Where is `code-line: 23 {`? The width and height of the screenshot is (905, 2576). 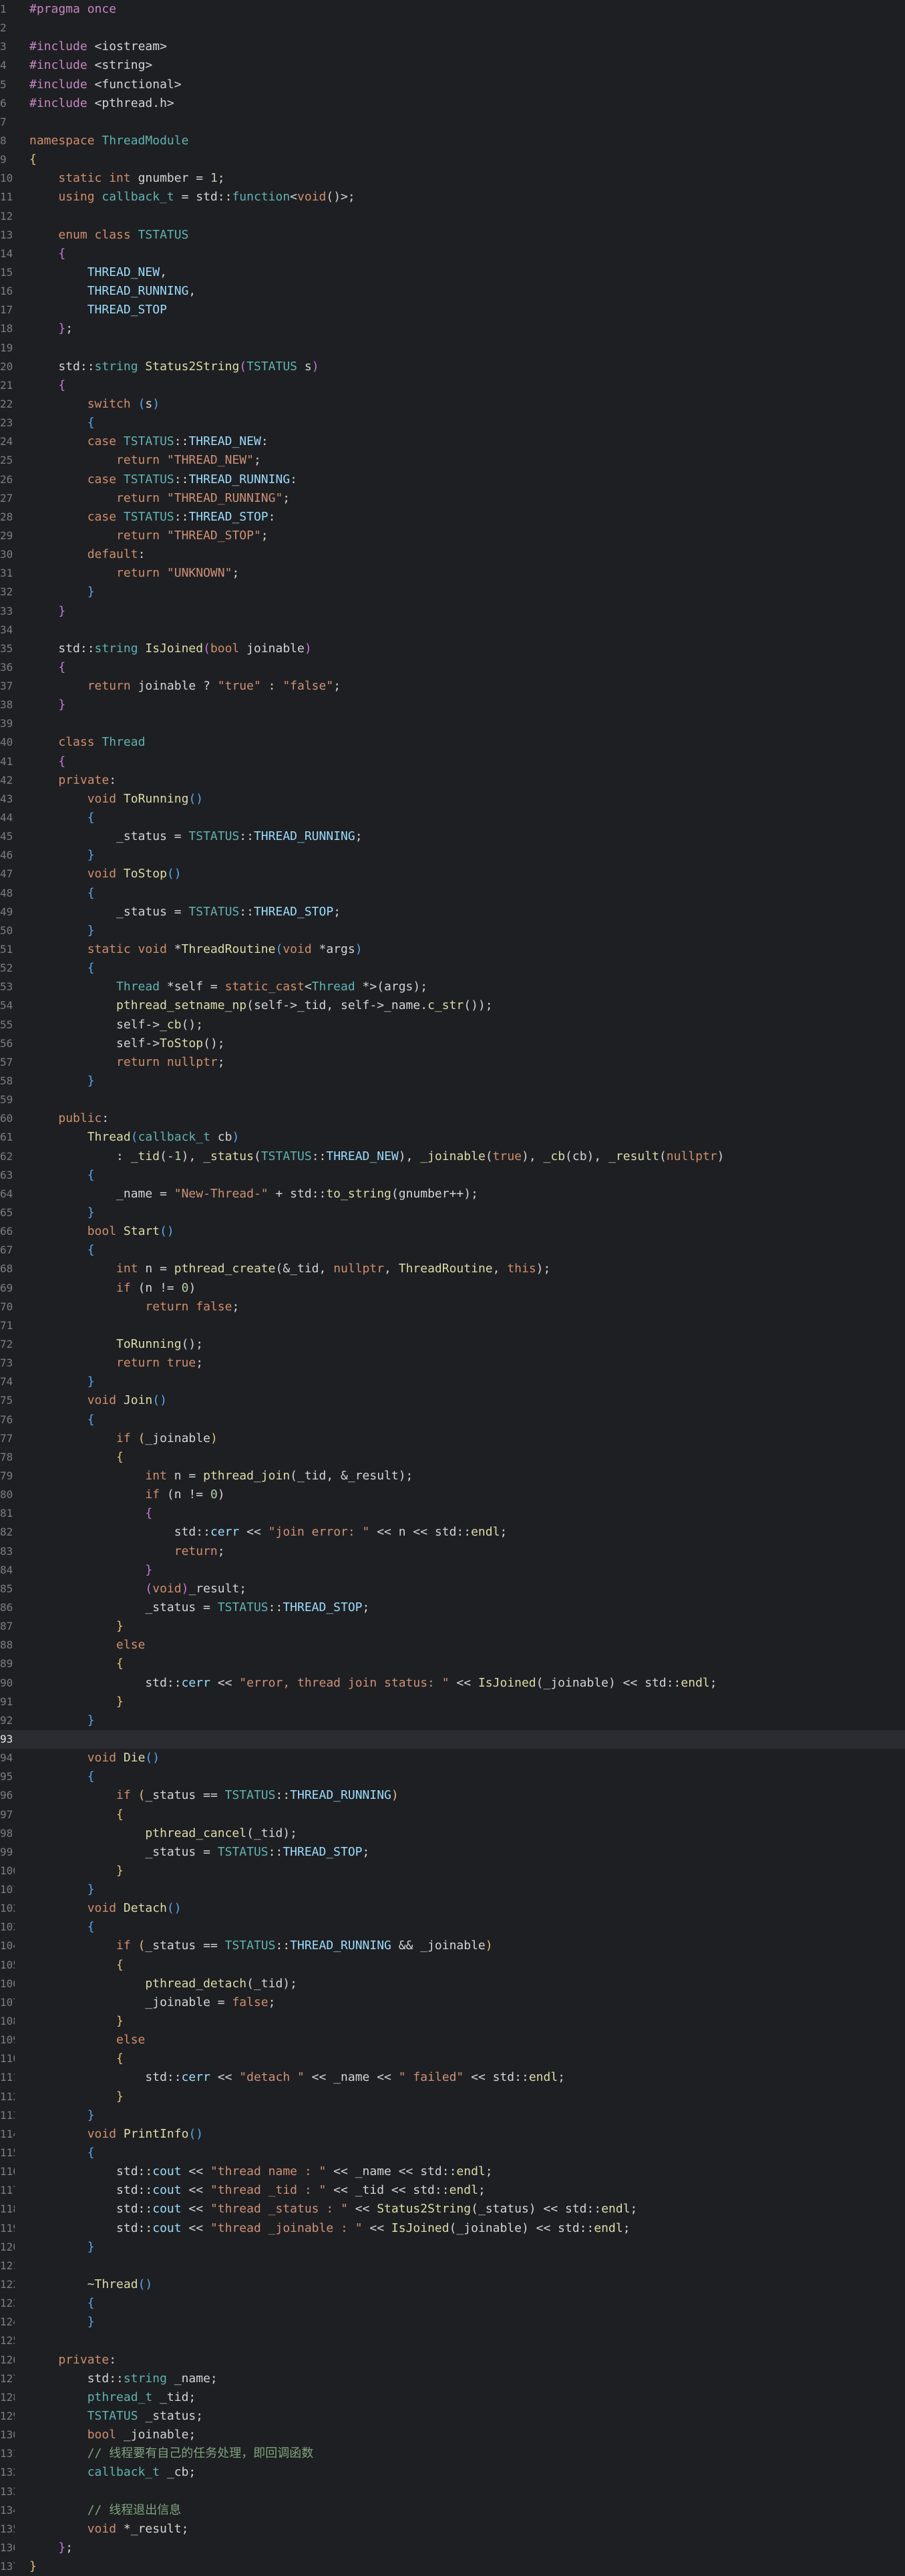 code-line: 23 { is located at coordinates (452, 423).